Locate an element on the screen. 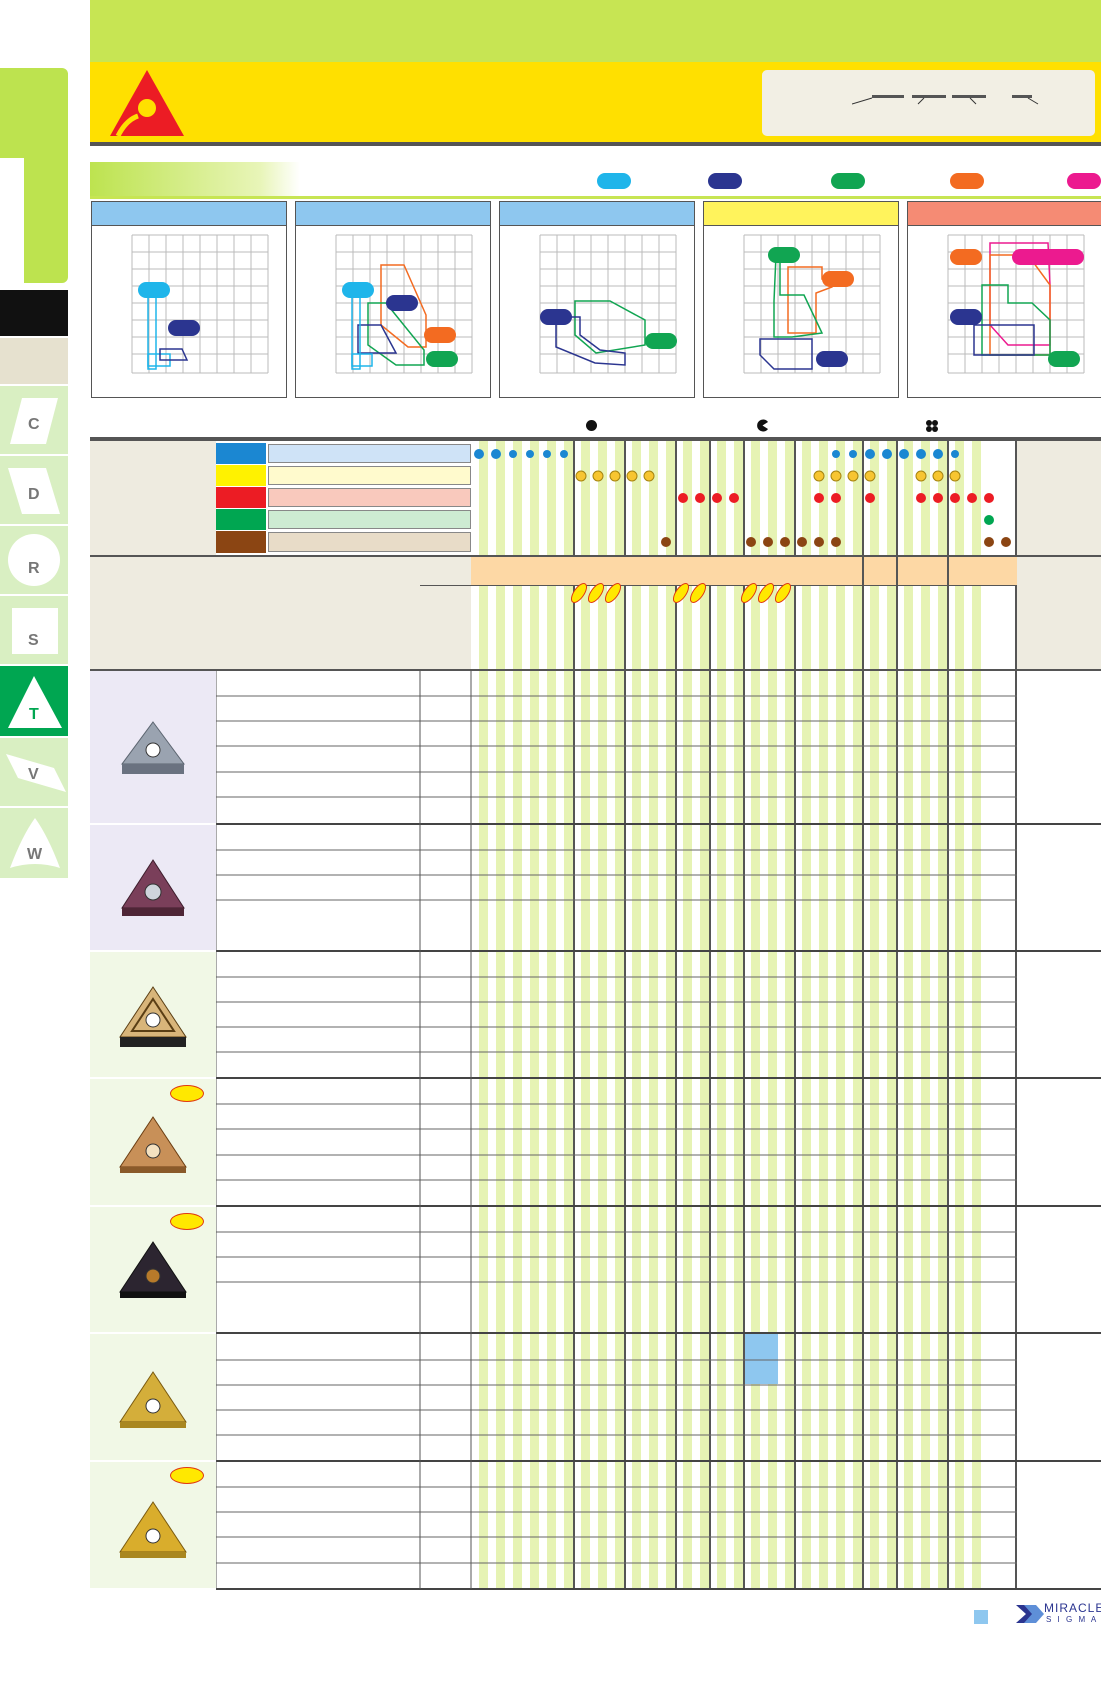 The width and height of the screenshot is (1101, 1684). mark is located at coordinates (479, 454).